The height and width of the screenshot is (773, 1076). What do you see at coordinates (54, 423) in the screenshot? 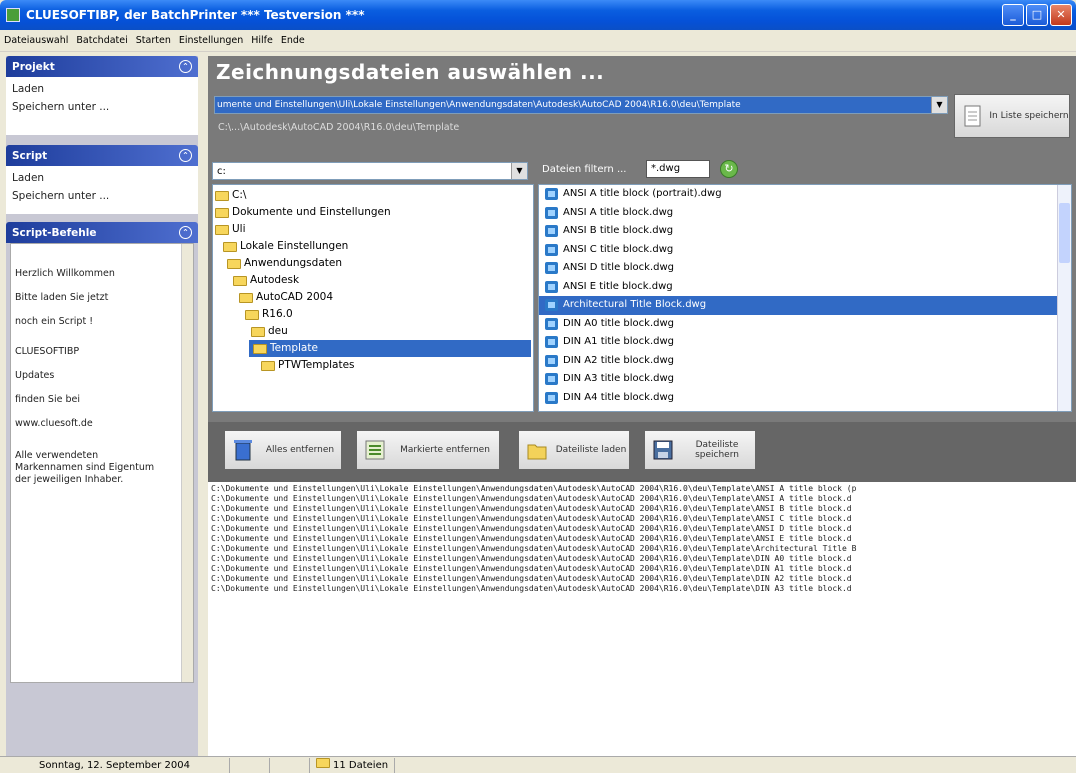
I see `url-text: www.cluesoft.de` at bounding box center [54, 423].